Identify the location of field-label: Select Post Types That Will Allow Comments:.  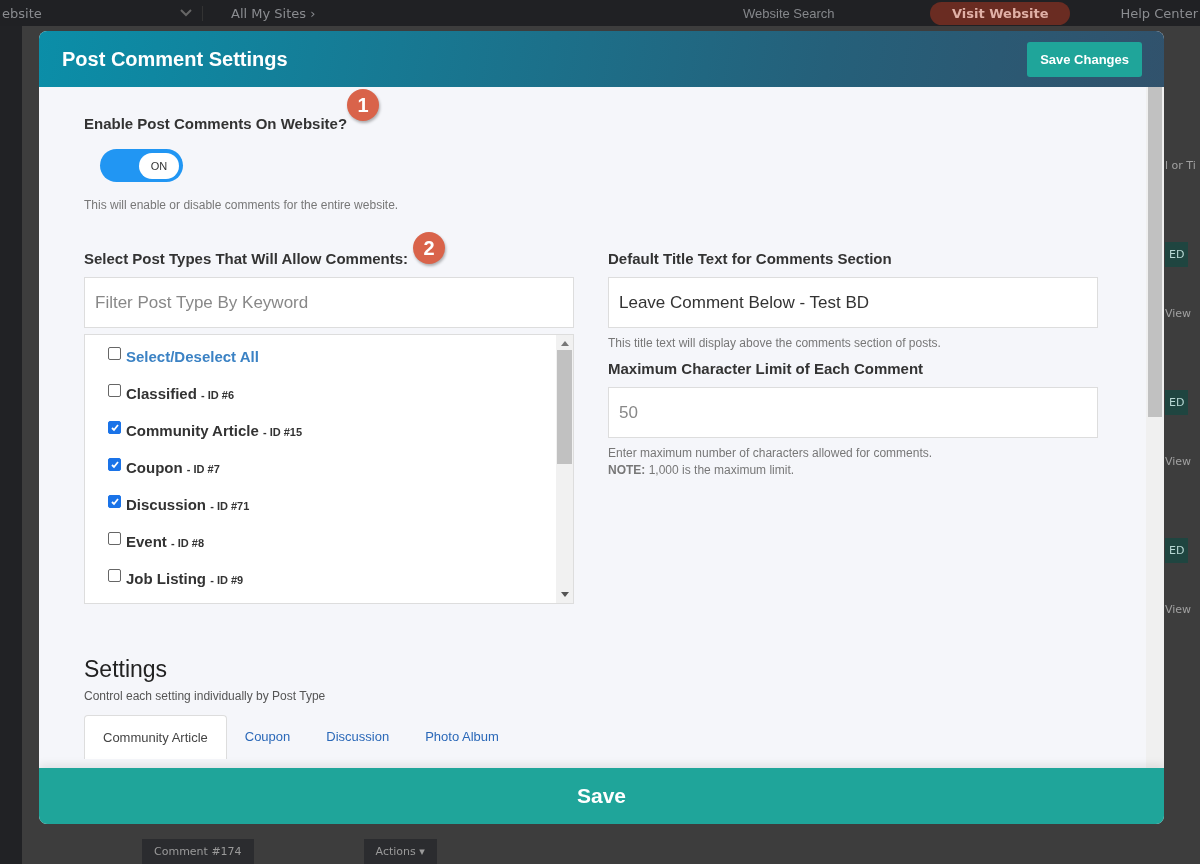
(246, 259).